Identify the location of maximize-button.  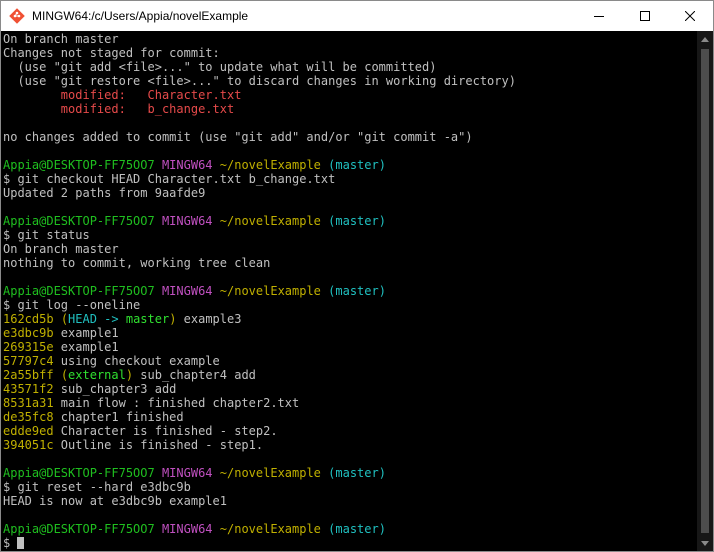
(645, 16).